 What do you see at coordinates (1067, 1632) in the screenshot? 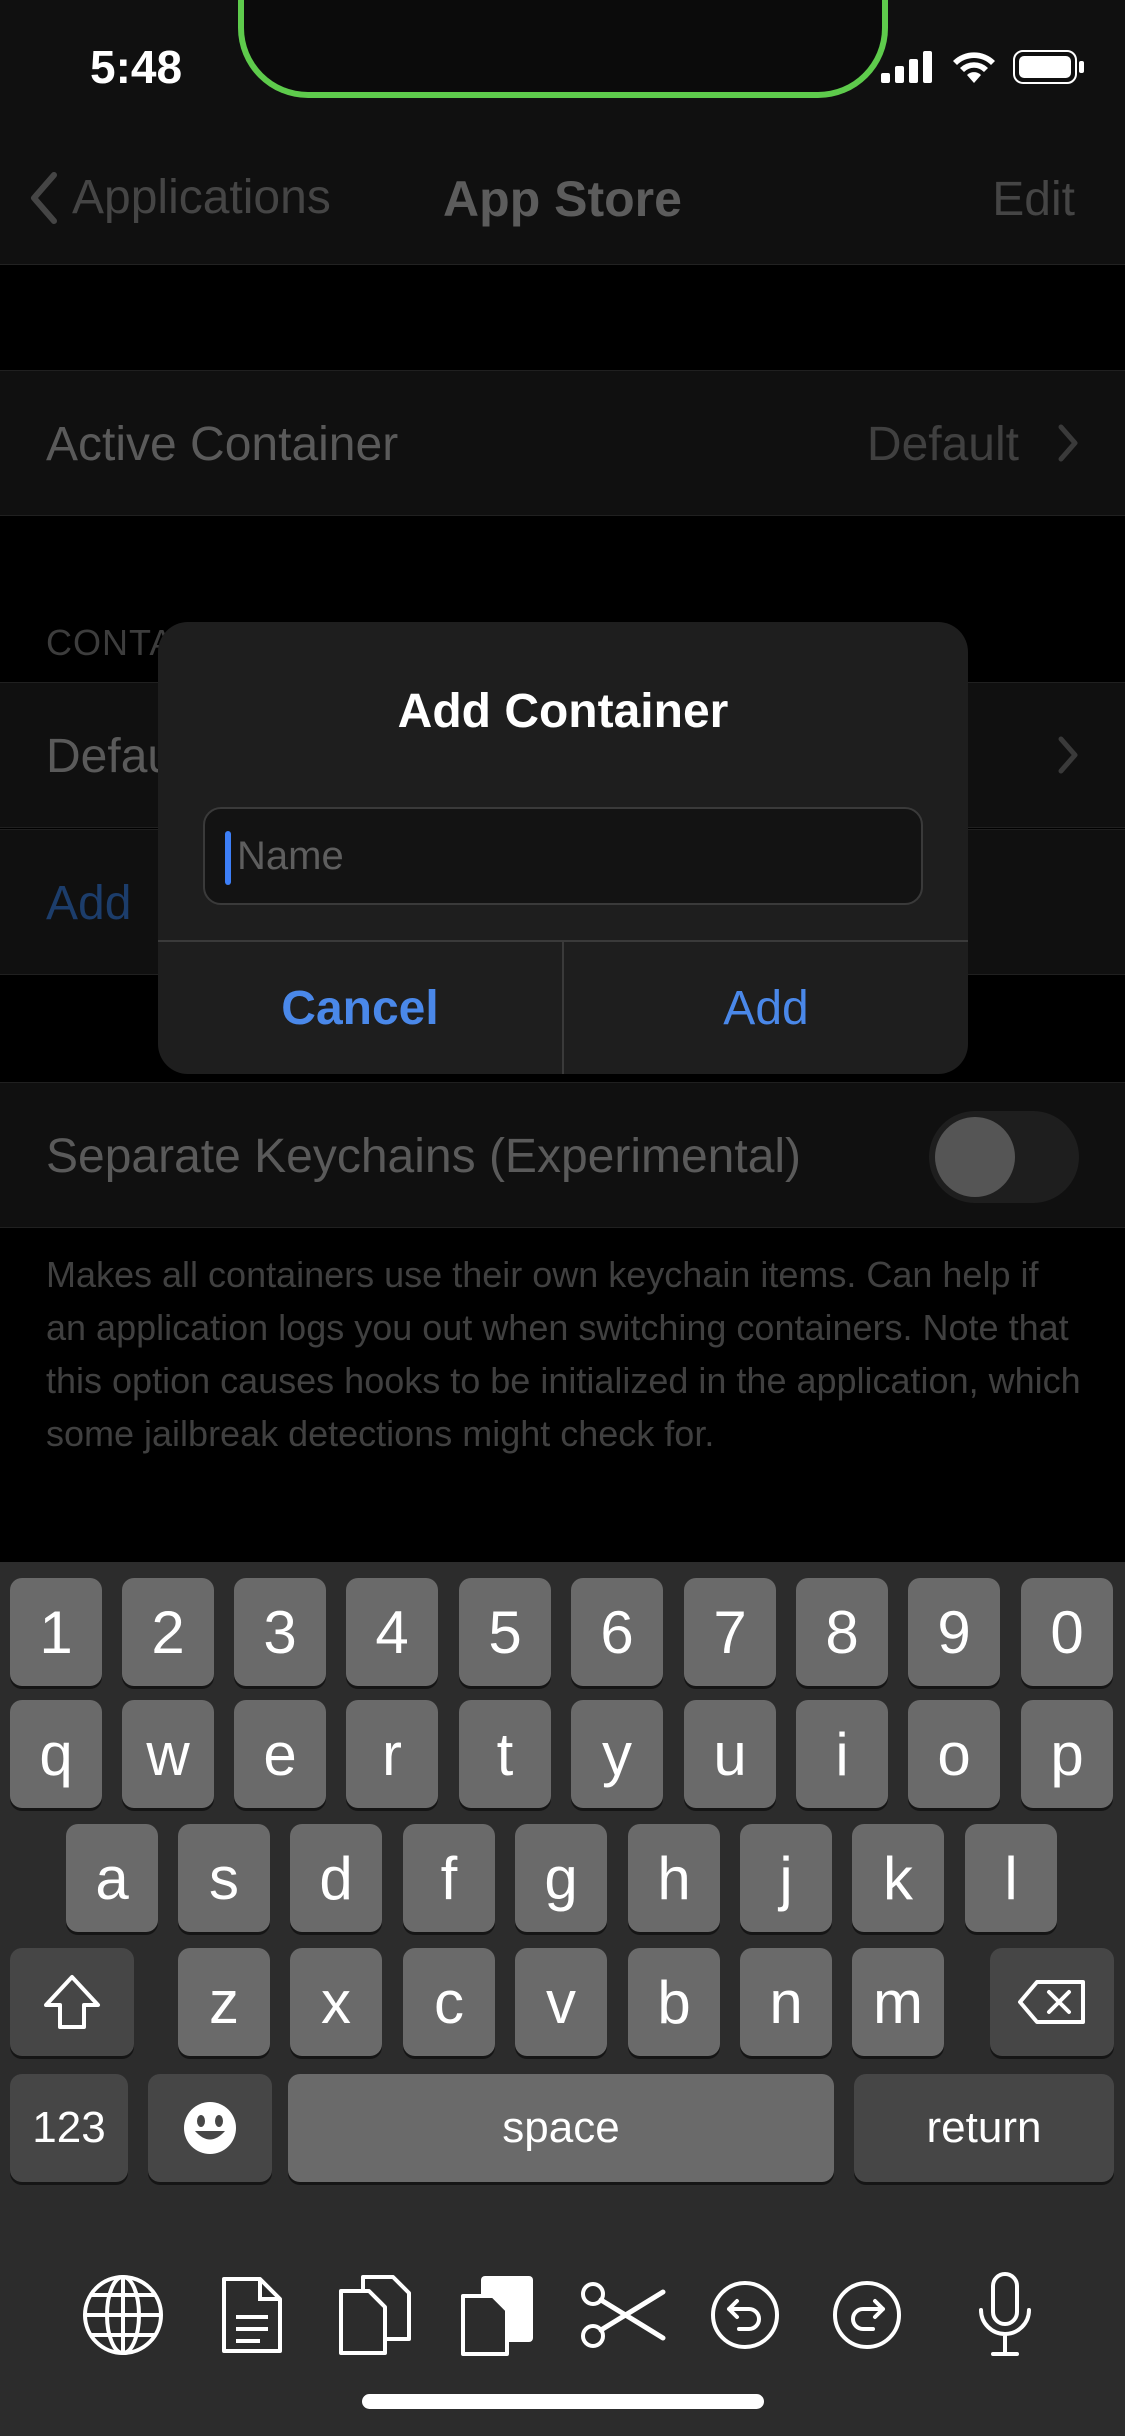
I see `key-0: 0` at bounding box center [1067, 1632].